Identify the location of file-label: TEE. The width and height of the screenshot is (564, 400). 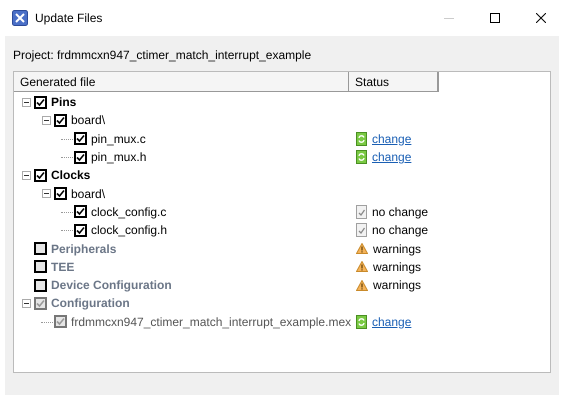
(62, 267).